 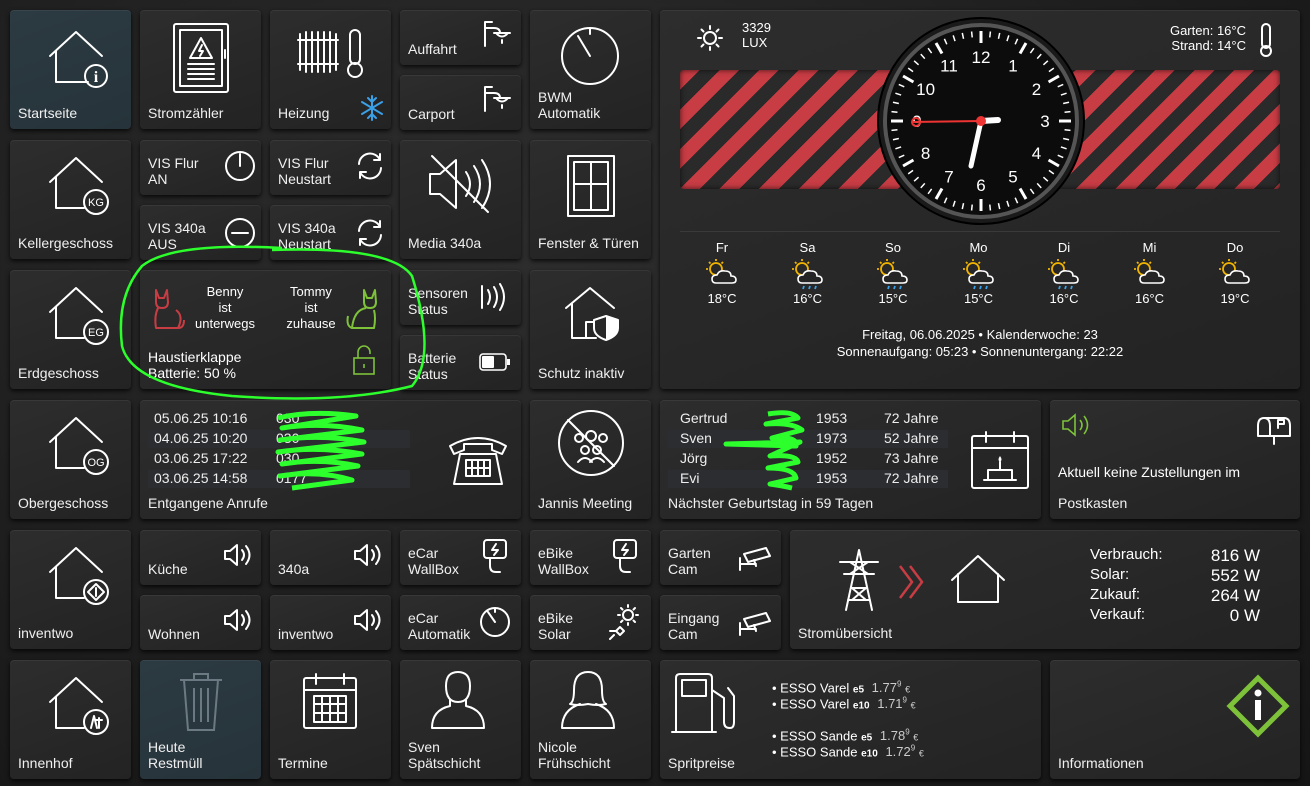 I want to click on fuel-unit: €, so click(x=921, y=753).